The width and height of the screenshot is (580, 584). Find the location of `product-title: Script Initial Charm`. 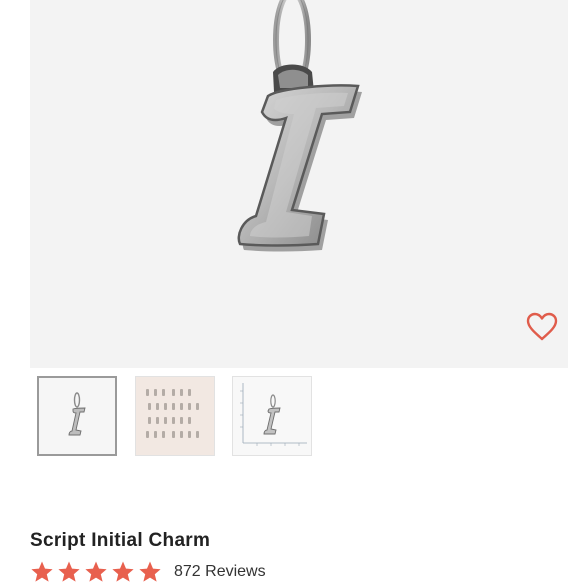

product-title: Script Initial Charm is located at coordinates (120, 540).